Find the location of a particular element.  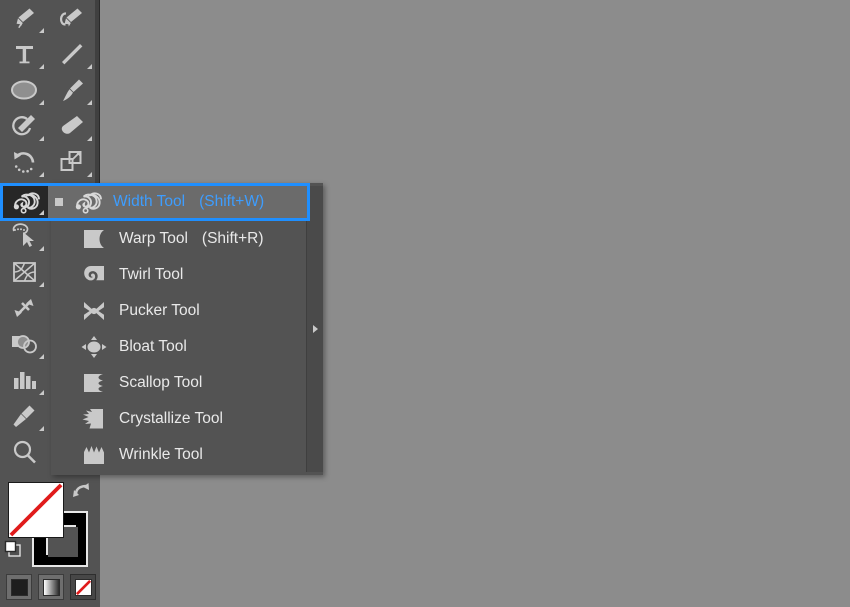

mesh-tool is located at coordinates (24, 308).